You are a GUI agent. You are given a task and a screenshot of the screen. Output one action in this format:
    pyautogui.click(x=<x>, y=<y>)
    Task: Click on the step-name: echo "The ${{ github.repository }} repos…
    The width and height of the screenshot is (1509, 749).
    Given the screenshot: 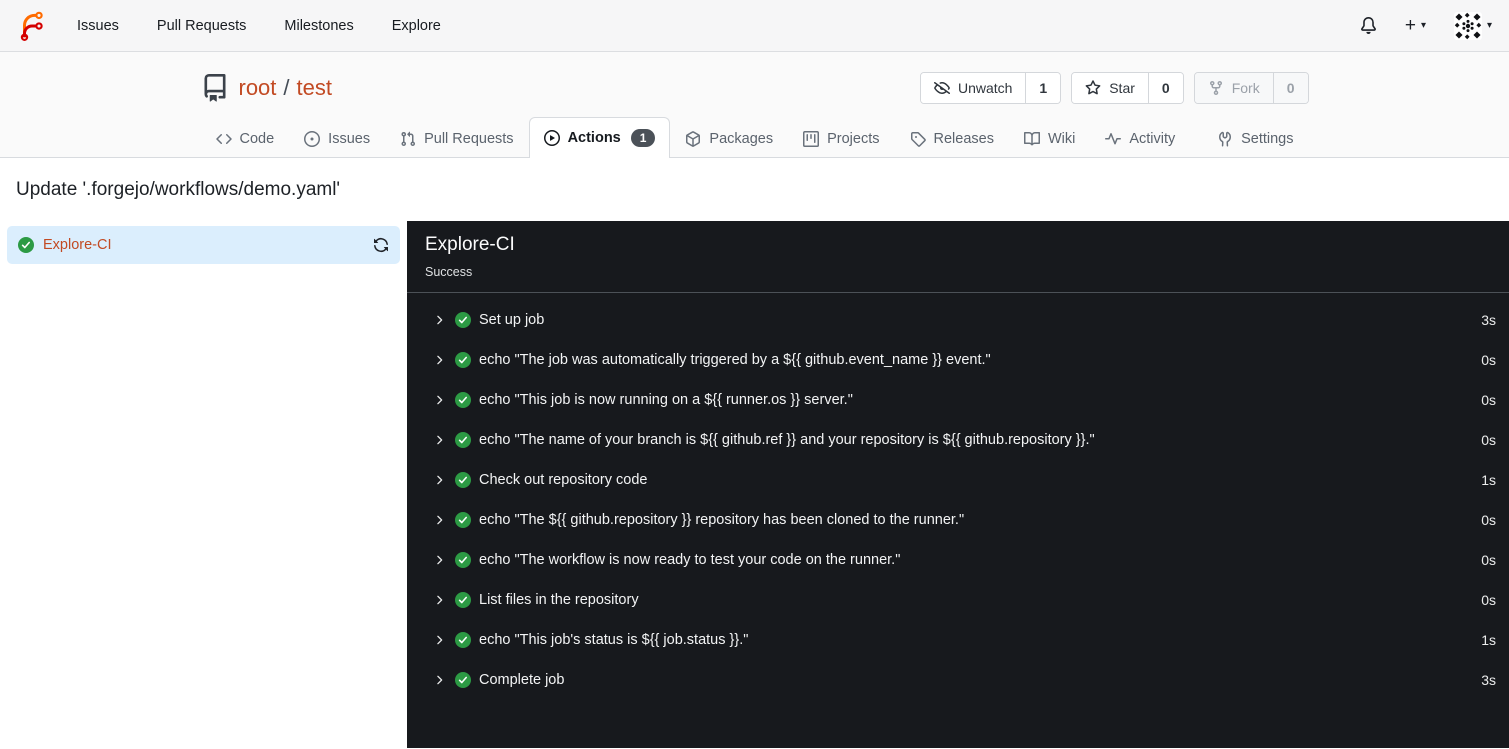 What is the action you would take?
    pyautogui.click(x=722, y=520)
    